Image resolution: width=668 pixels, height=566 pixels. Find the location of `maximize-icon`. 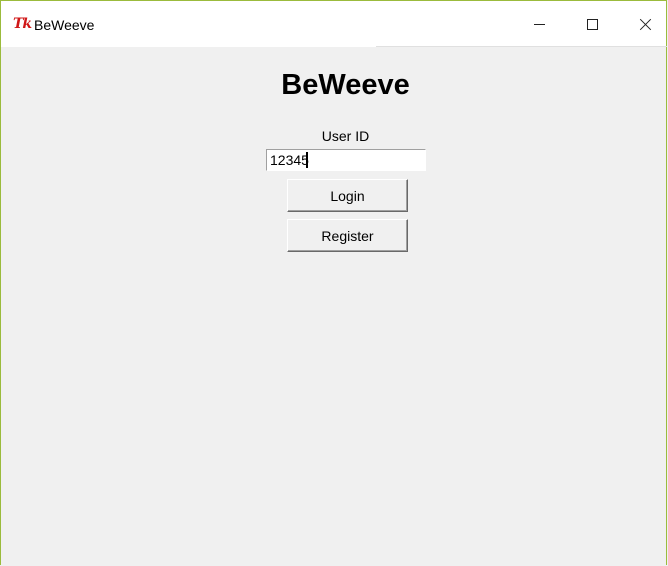

maximize-icon is located at coordinates (592, 24).